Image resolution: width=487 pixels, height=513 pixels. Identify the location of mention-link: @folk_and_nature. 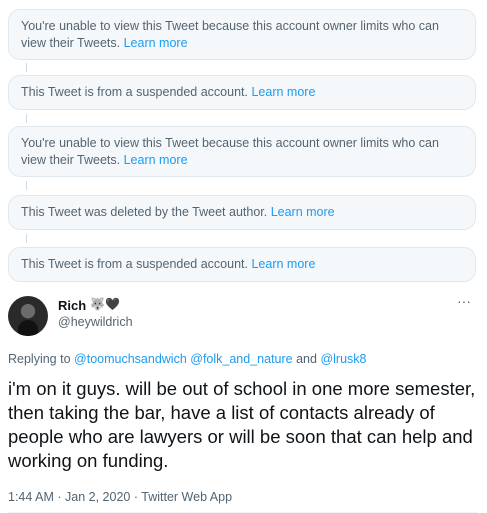
(241, 359).